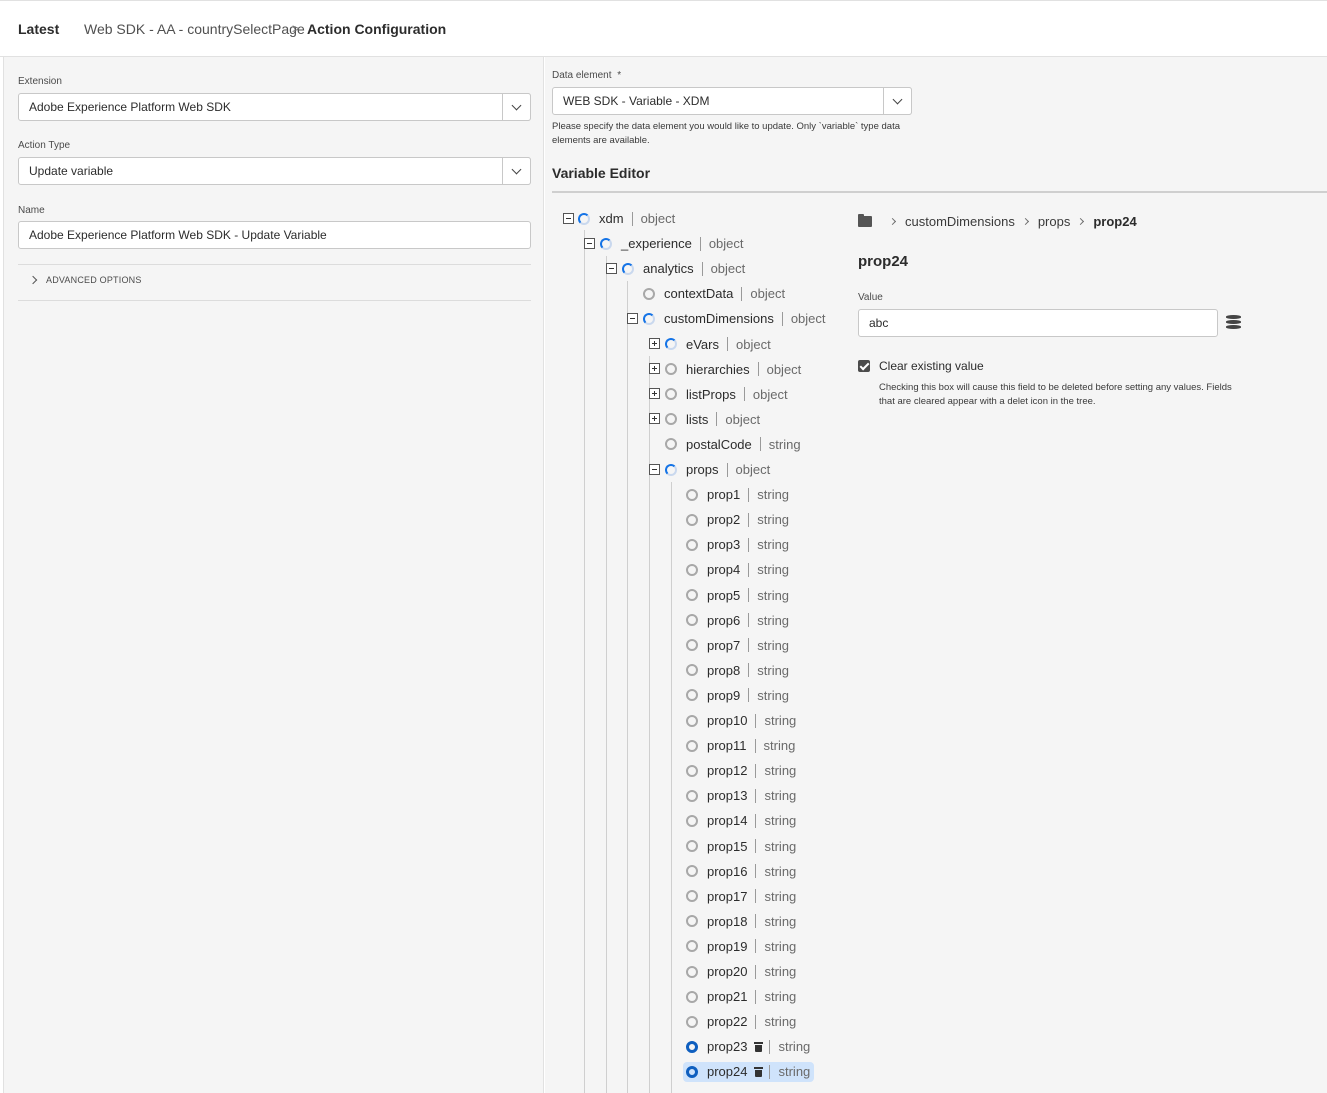 This screenshot has height=1093, width=1327. I want to click on node-name: prop22, so click(727, 1022).